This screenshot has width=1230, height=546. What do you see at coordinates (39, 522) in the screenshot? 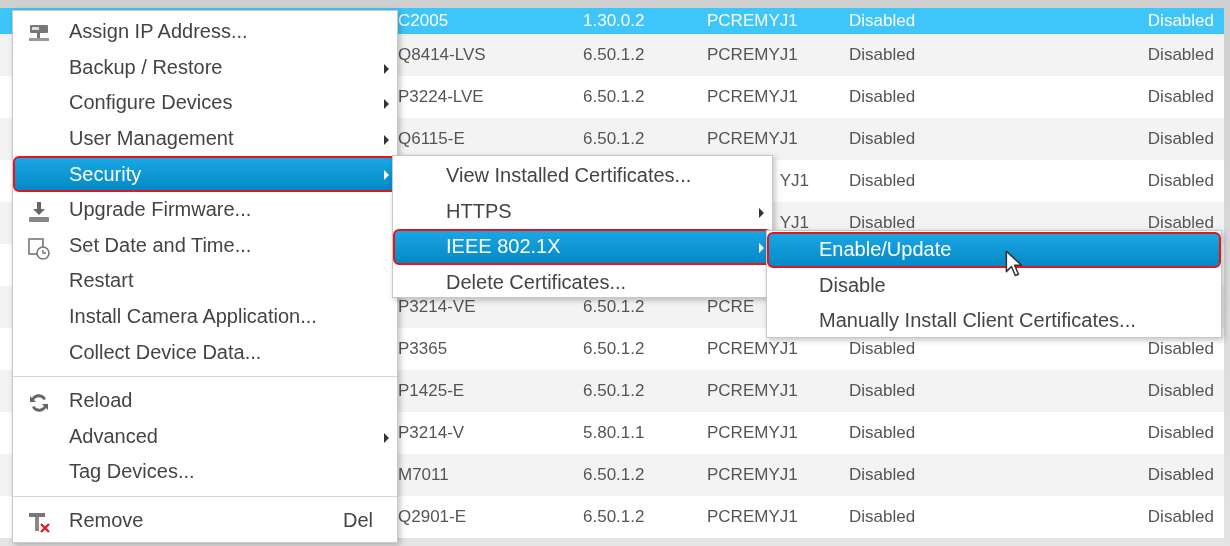
I see `remove-device-icon` at bounding box center [39, 522].